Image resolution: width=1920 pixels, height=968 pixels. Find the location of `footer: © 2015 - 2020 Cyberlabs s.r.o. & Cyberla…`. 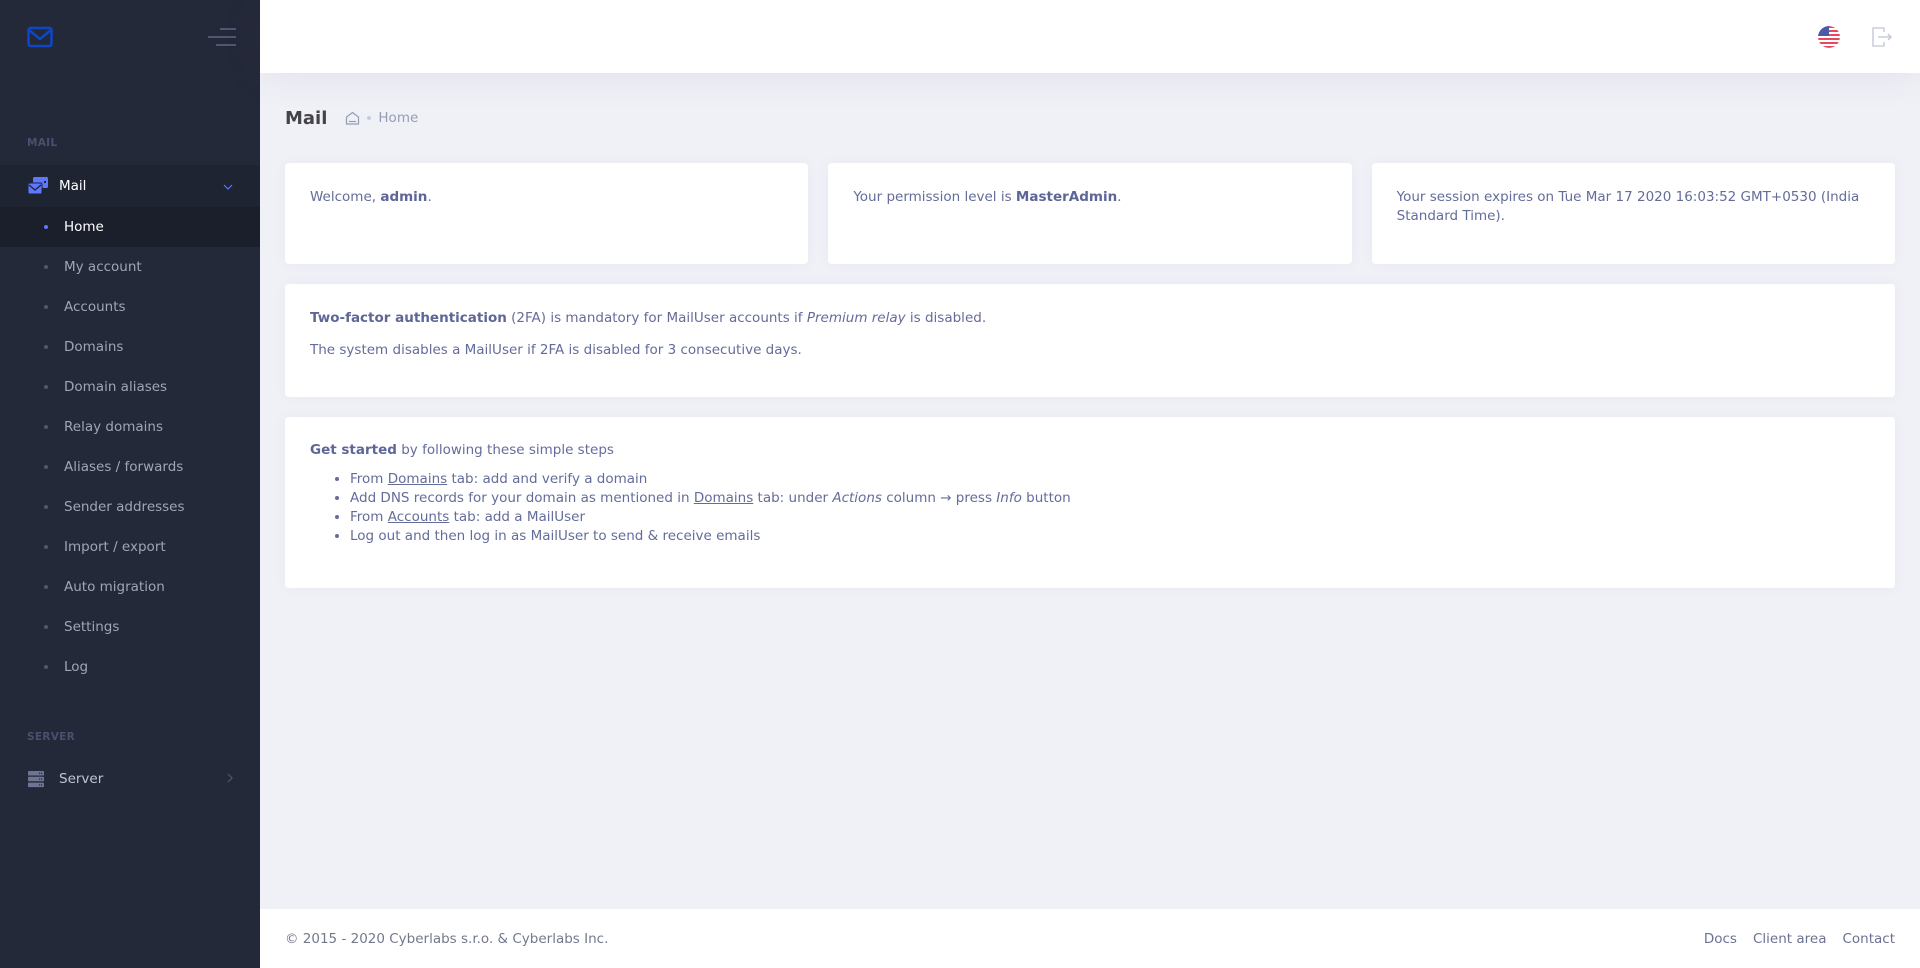

footer: © 2015 - 2020 Cyberlabs s.r.o. & Cyberla… is located at coordinates (1090, 938).